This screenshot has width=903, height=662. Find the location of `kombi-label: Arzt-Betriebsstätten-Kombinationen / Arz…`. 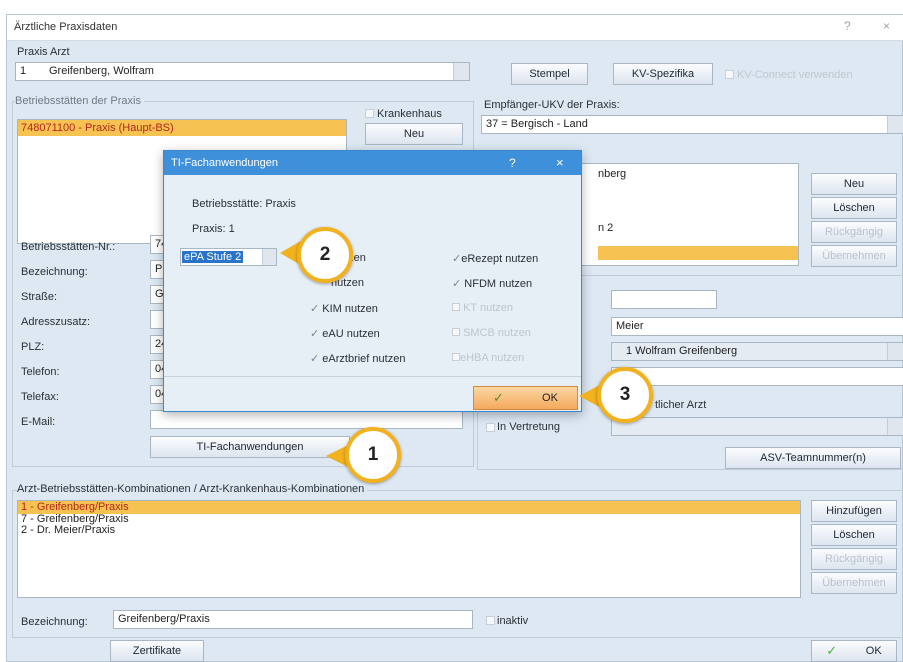

kombi-label: Arzt-Betriebsstätten-Kombinationen / Arz… is located at coordinates (192, 489).